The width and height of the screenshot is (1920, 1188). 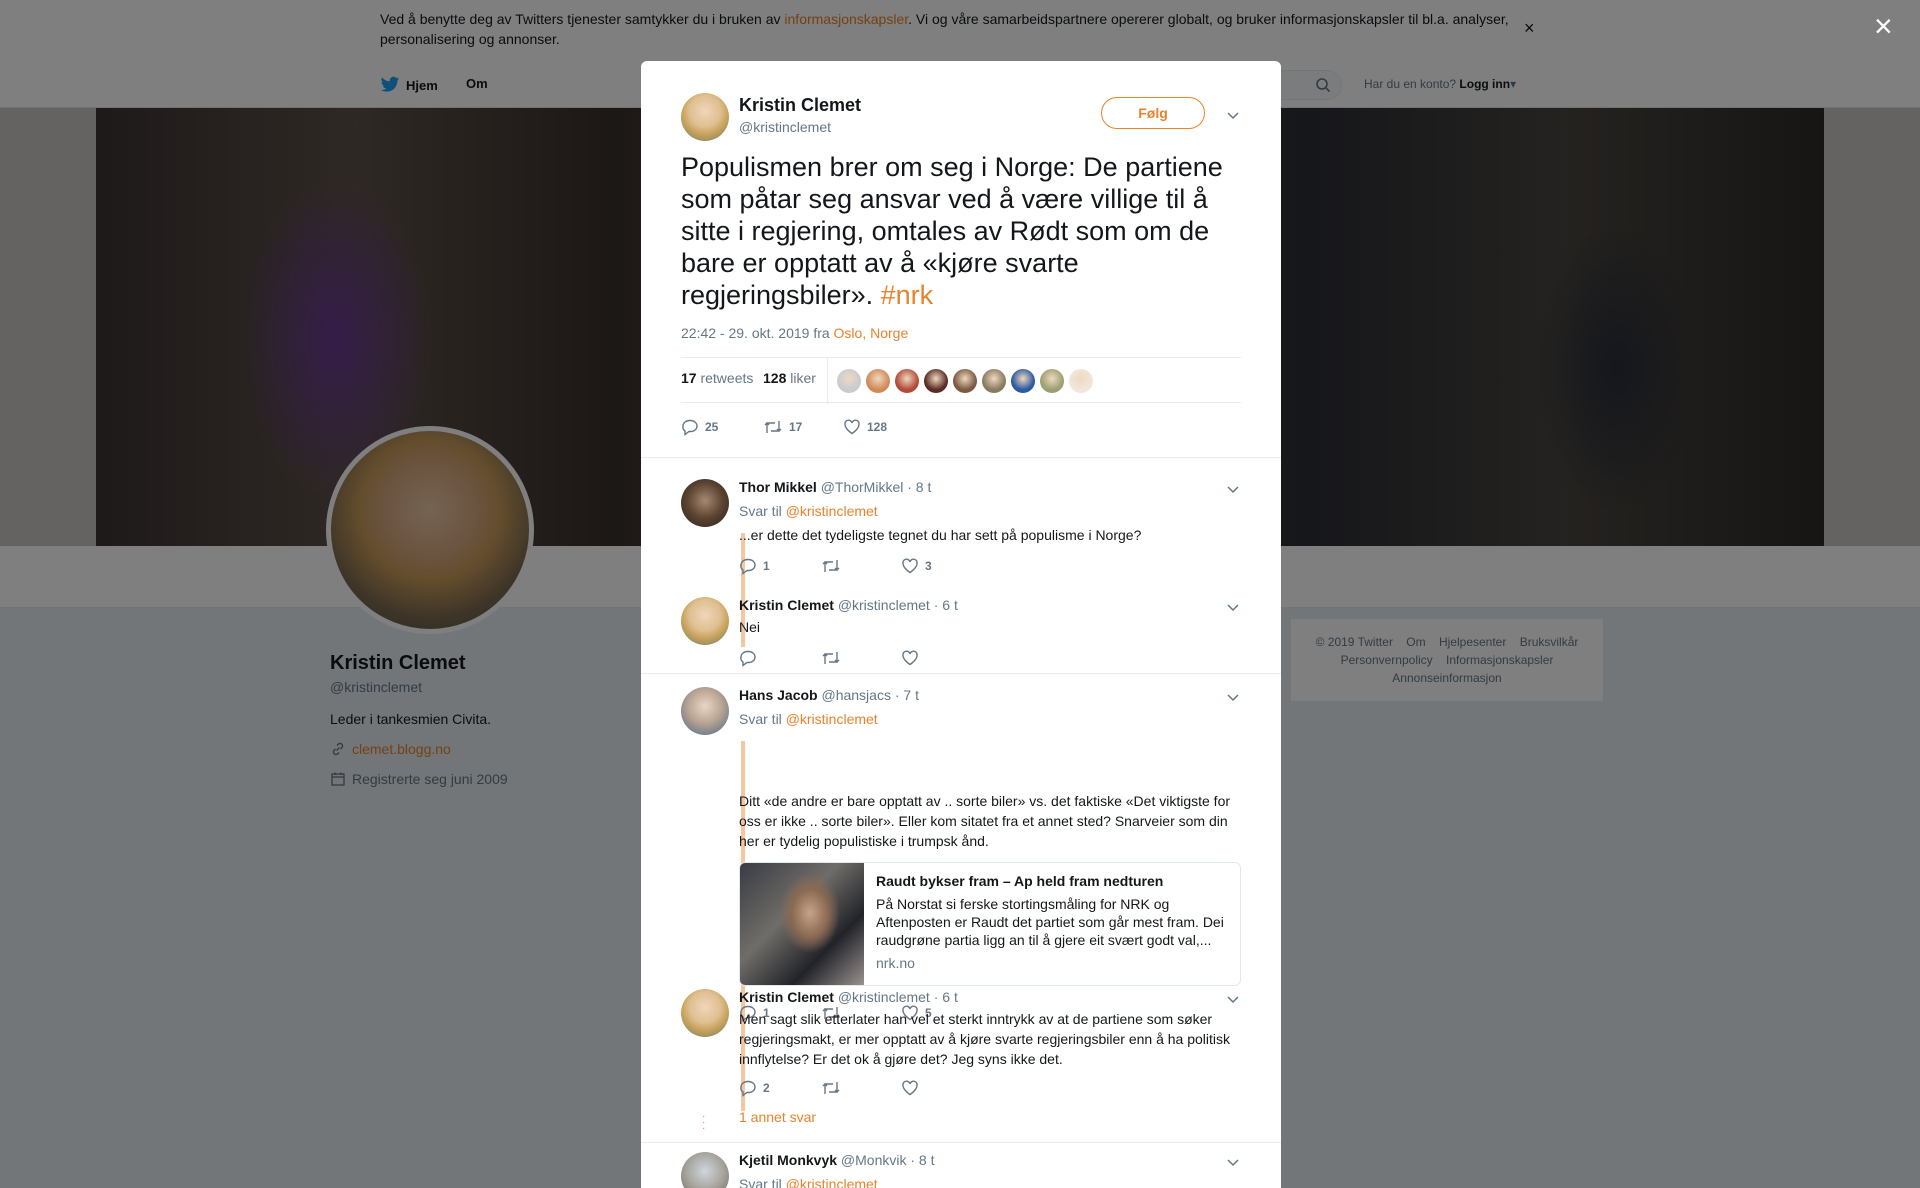 What do you see at coordinates (865, 427) in the screenshot?
I see `like-action: 128` at bounding box center [865, 427].